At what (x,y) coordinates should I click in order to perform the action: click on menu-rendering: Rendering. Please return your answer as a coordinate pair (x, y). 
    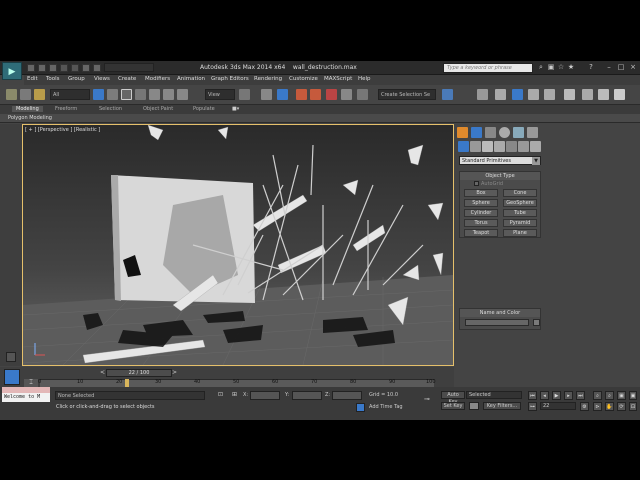
    Looking at the image, I should click on (268, 79).